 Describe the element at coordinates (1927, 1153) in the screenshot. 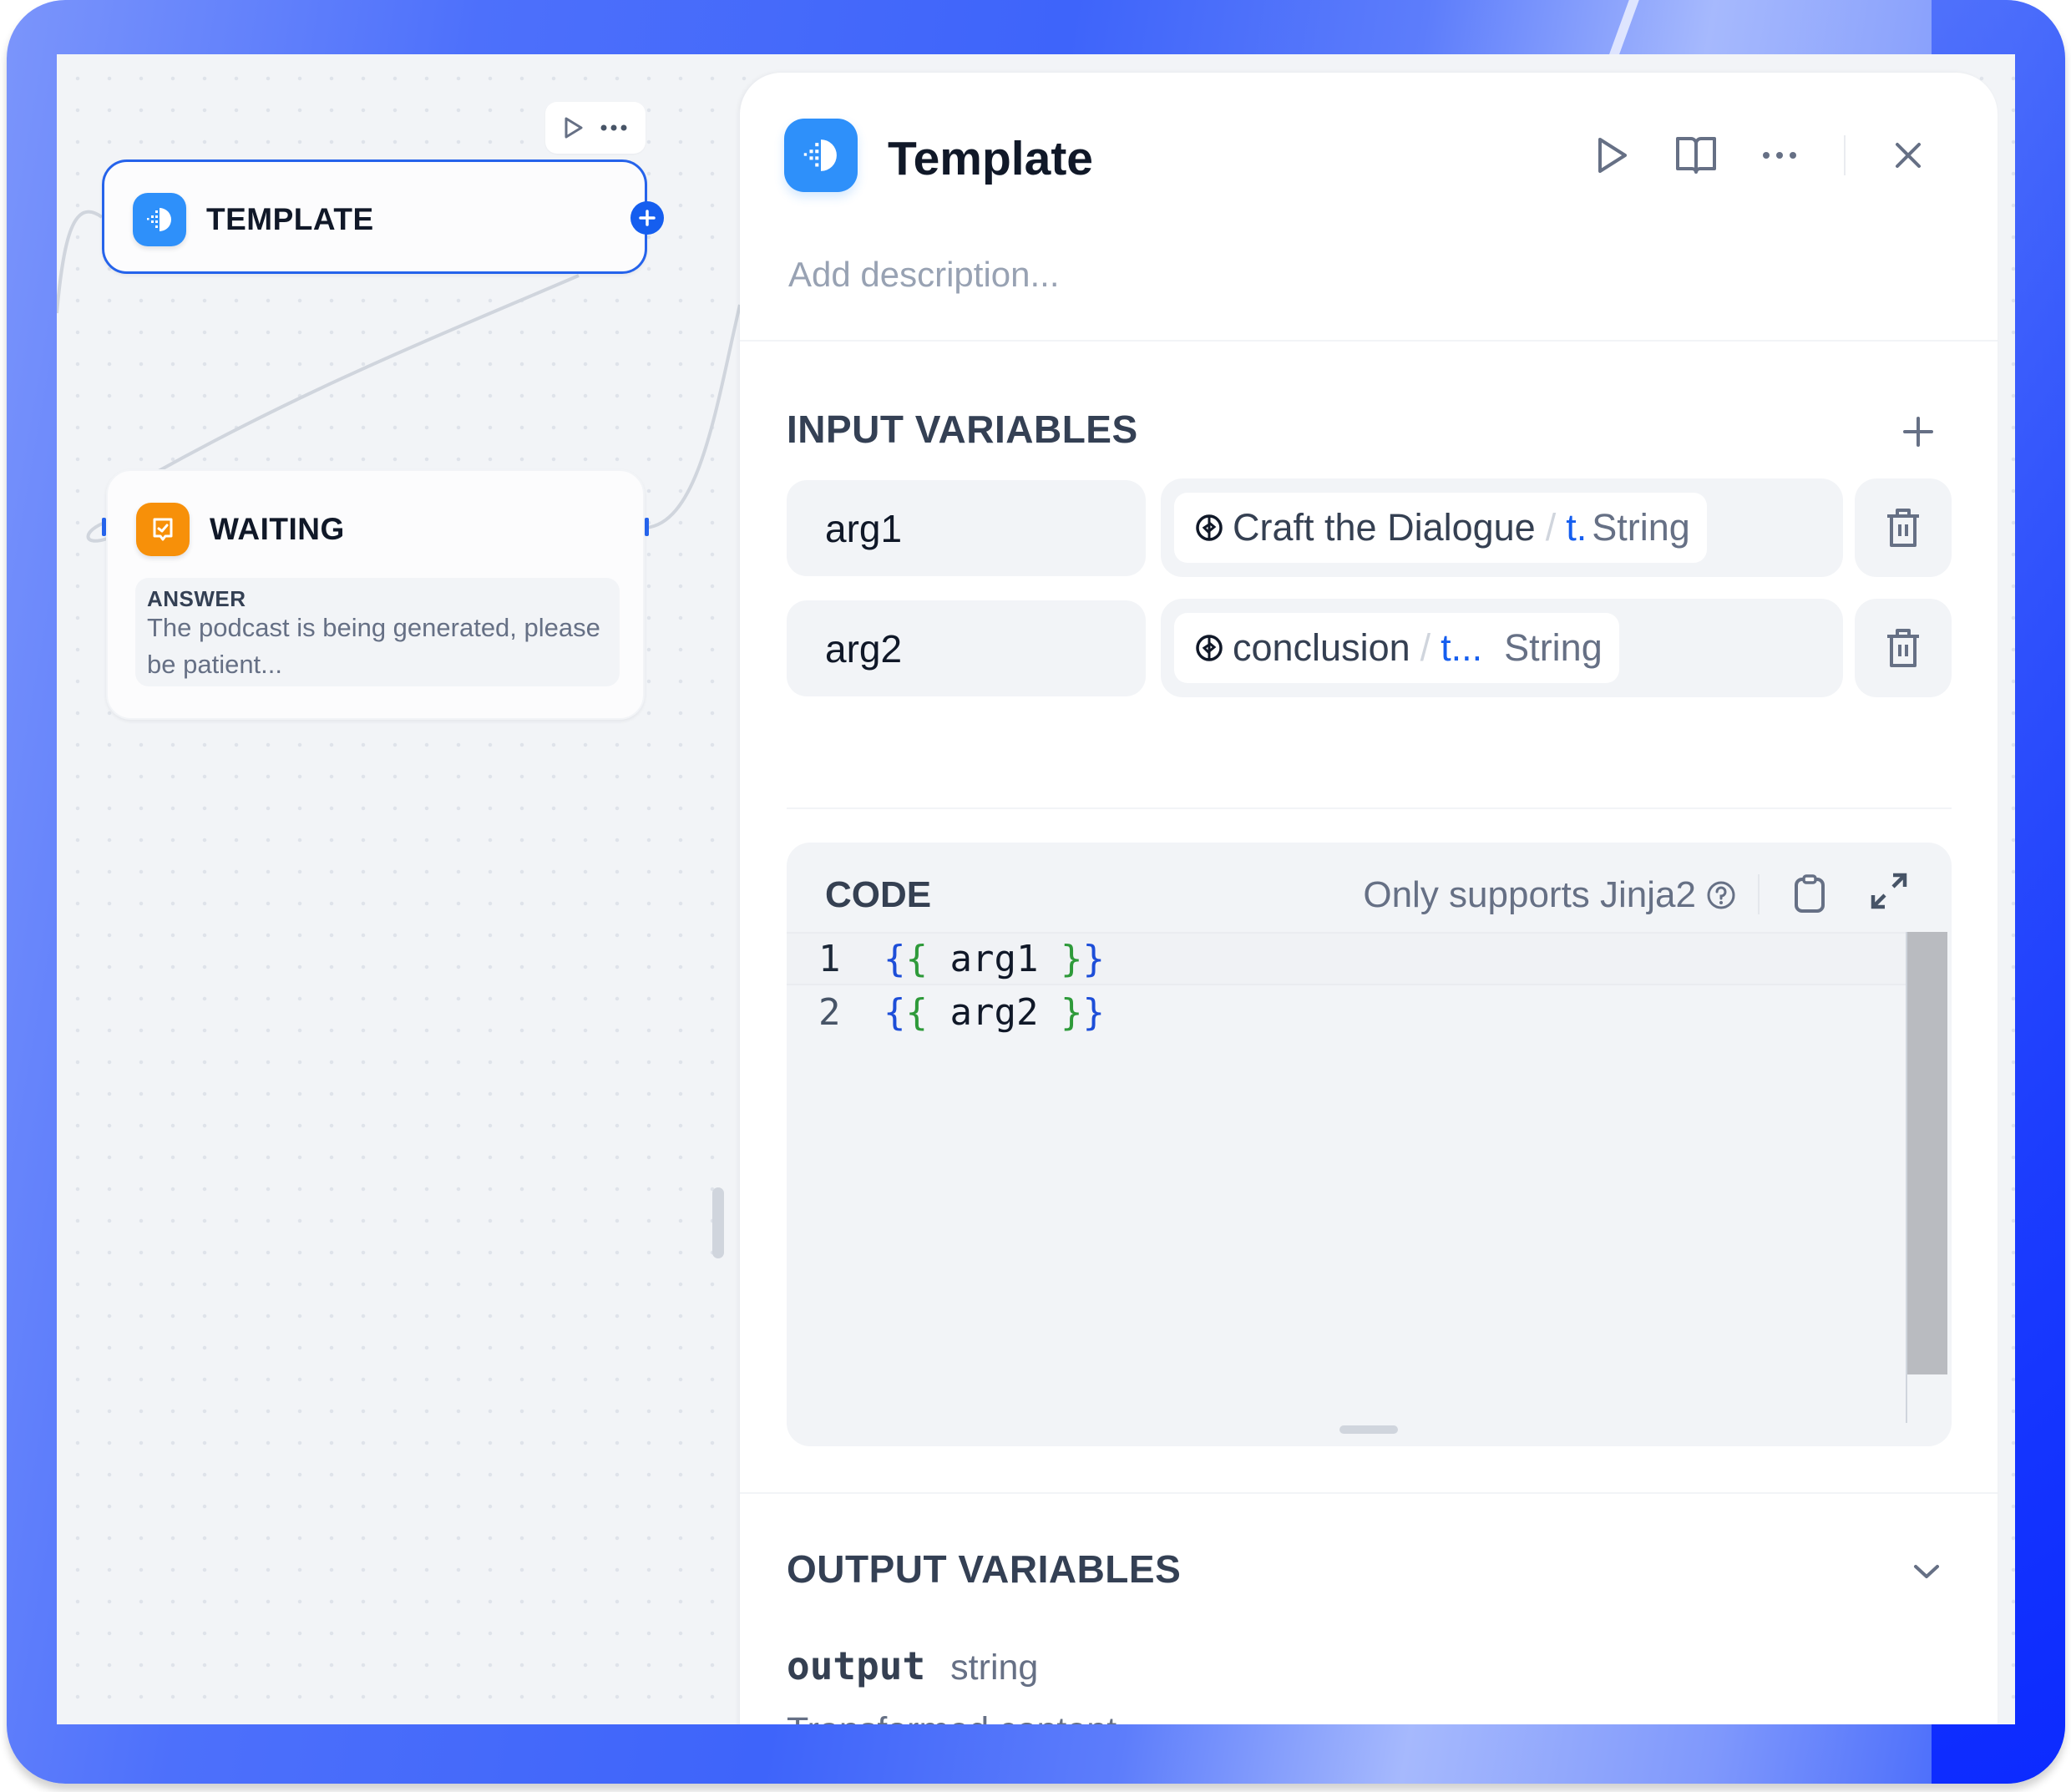

I see `editor-scrollbar-thumb` at that location.